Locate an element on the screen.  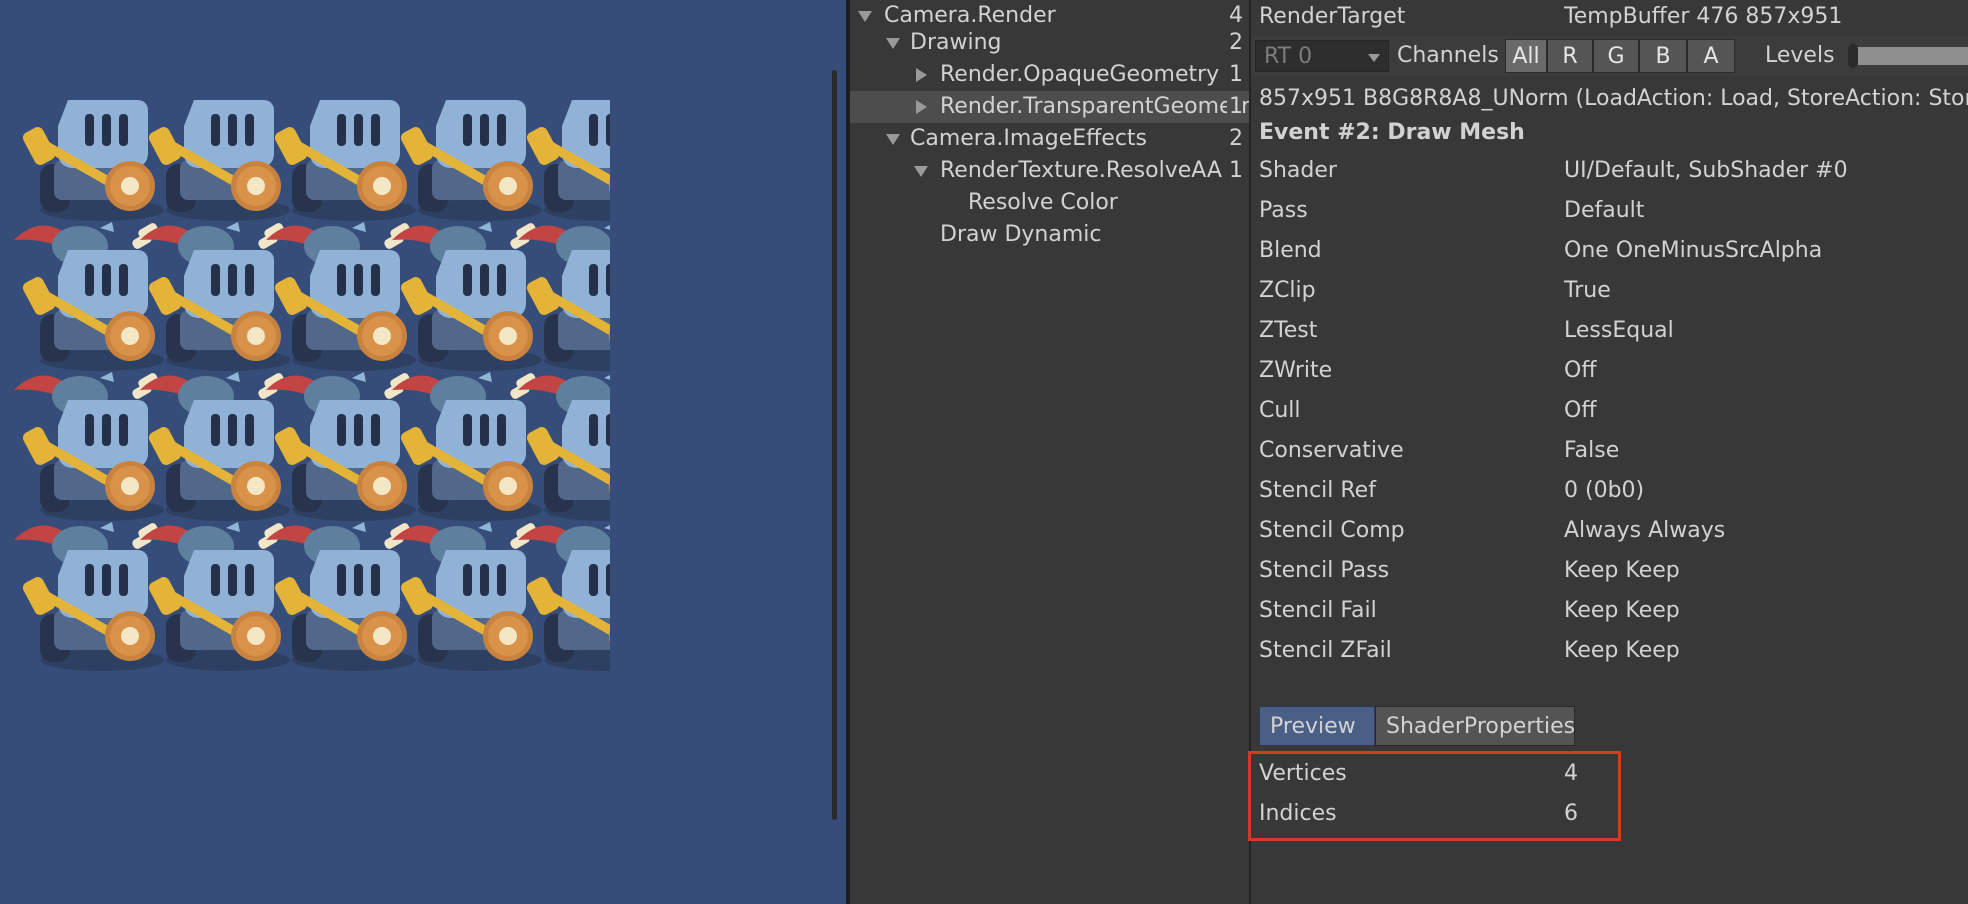
property-key: Stencil Comp is located at coordinates (1332, 530).